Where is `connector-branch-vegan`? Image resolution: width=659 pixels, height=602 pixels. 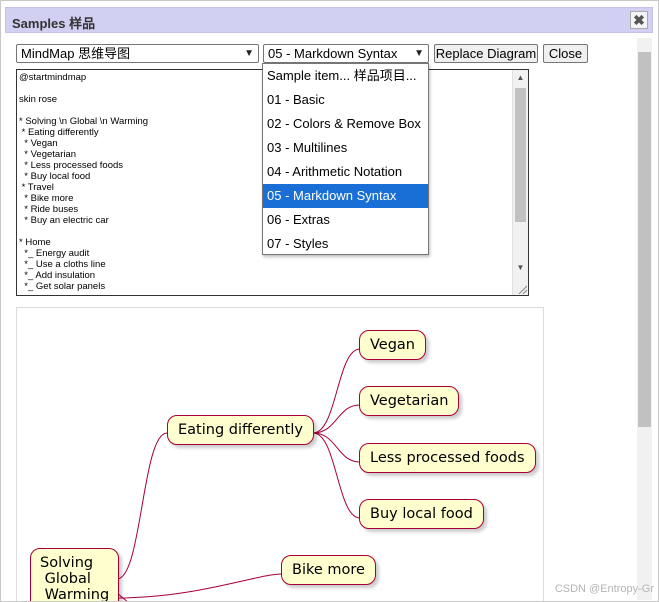 connector-branch-vegan is located at coordinates (336, 391).